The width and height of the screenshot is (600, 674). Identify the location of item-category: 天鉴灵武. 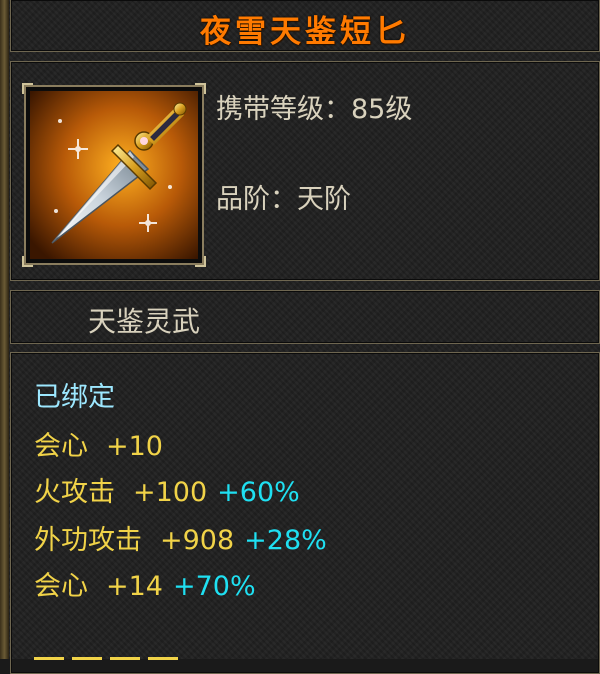
(144, 321).